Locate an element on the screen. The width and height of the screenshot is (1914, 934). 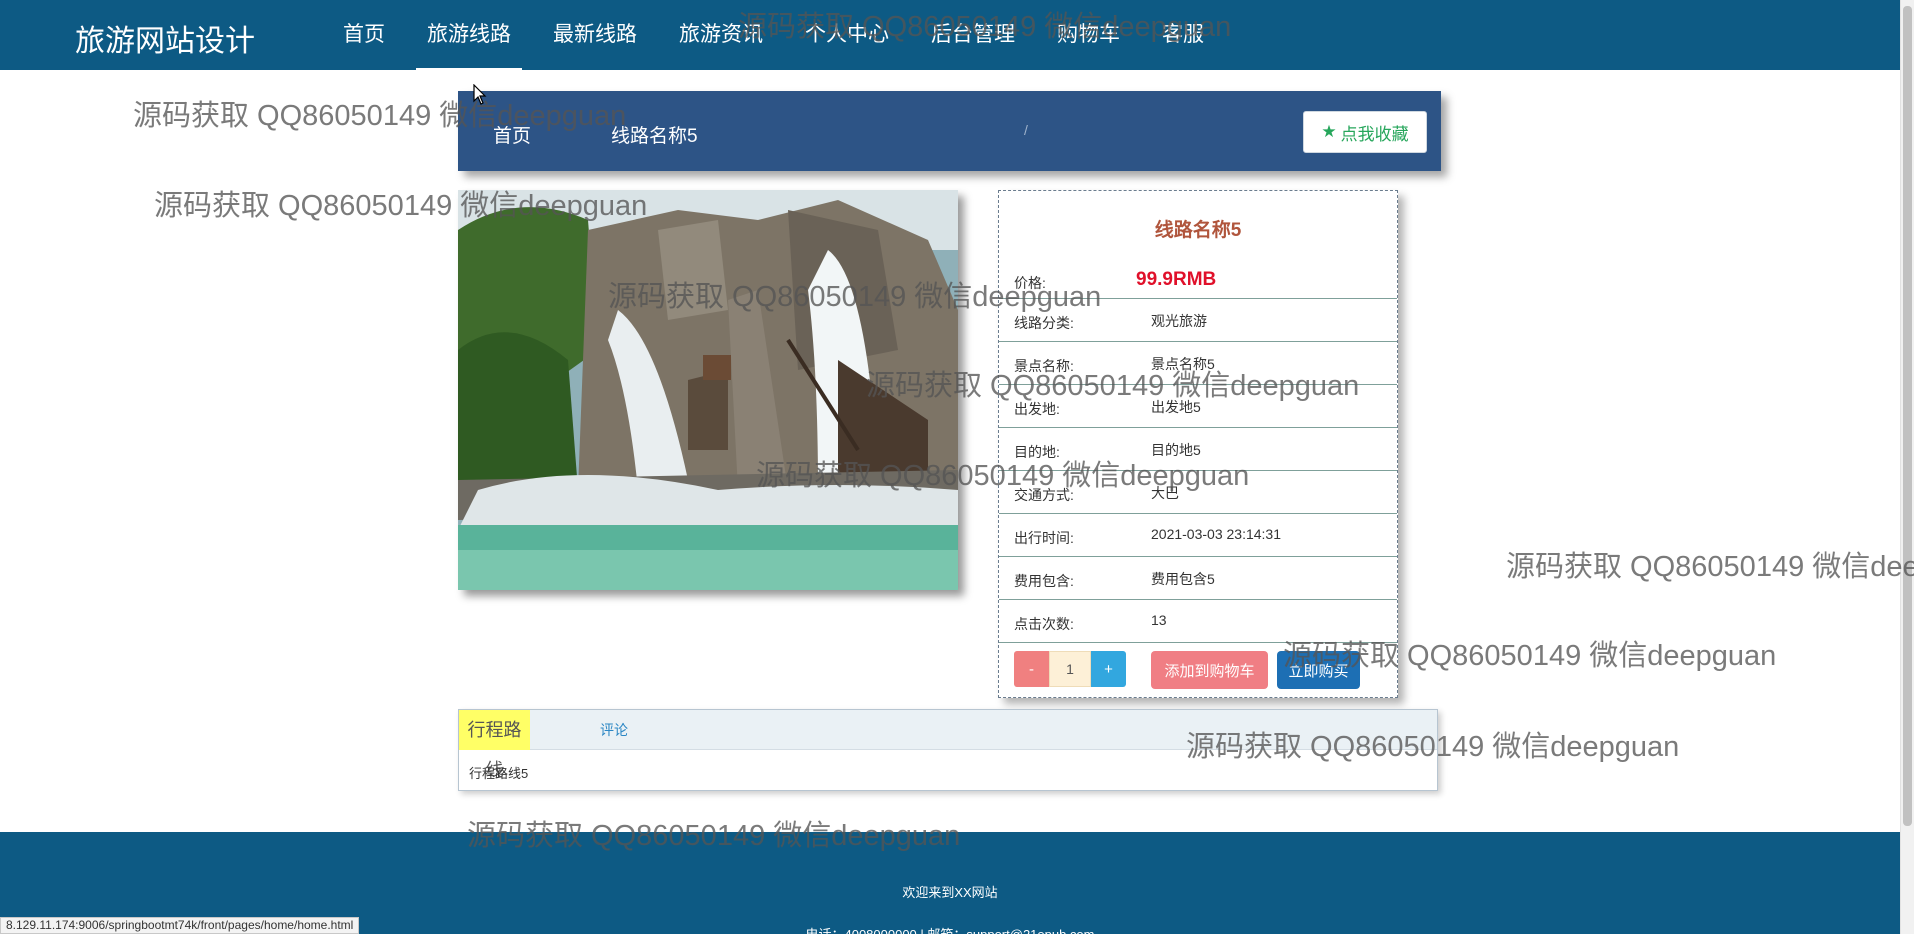
breadcrumb-home: 首页 is located at coordinates (512, 134).